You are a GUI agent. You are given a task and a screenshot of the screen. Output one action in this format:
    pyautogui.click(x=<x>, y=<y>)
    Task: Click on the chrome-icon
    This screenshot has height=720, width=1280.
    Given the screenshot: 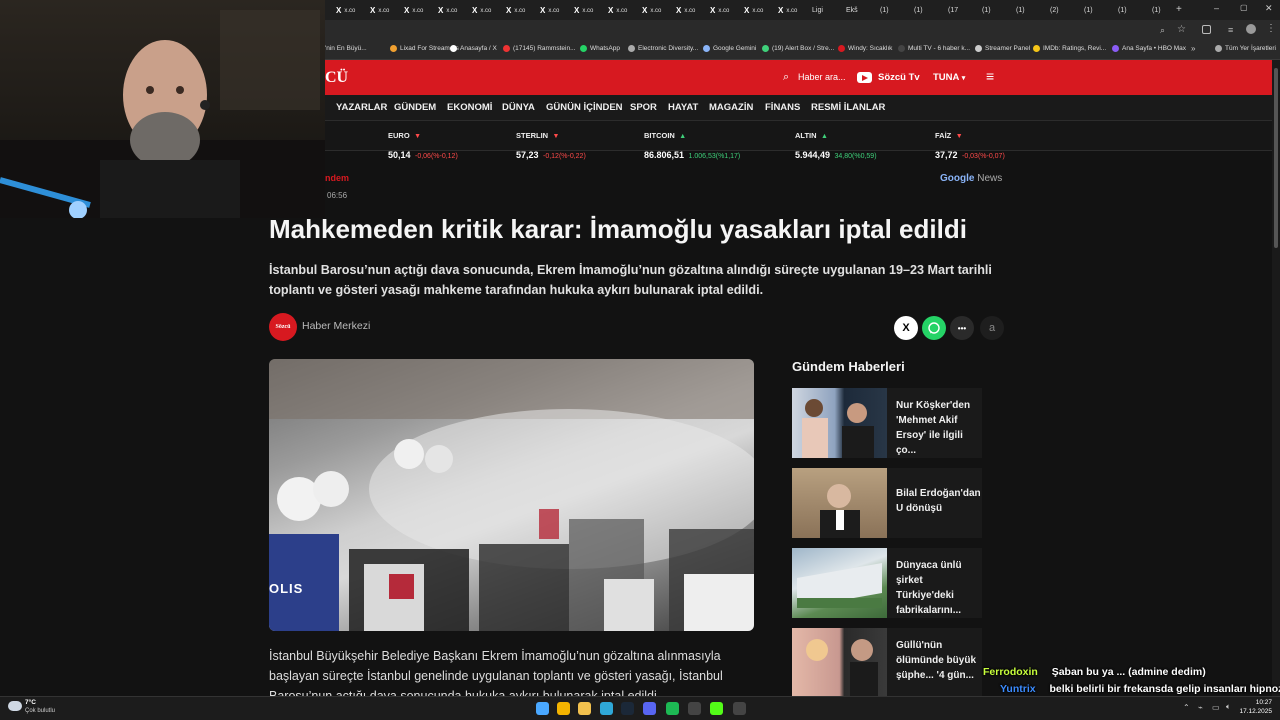 What is the action you would take?
    pyautogui.click(x=563, y=708)
    